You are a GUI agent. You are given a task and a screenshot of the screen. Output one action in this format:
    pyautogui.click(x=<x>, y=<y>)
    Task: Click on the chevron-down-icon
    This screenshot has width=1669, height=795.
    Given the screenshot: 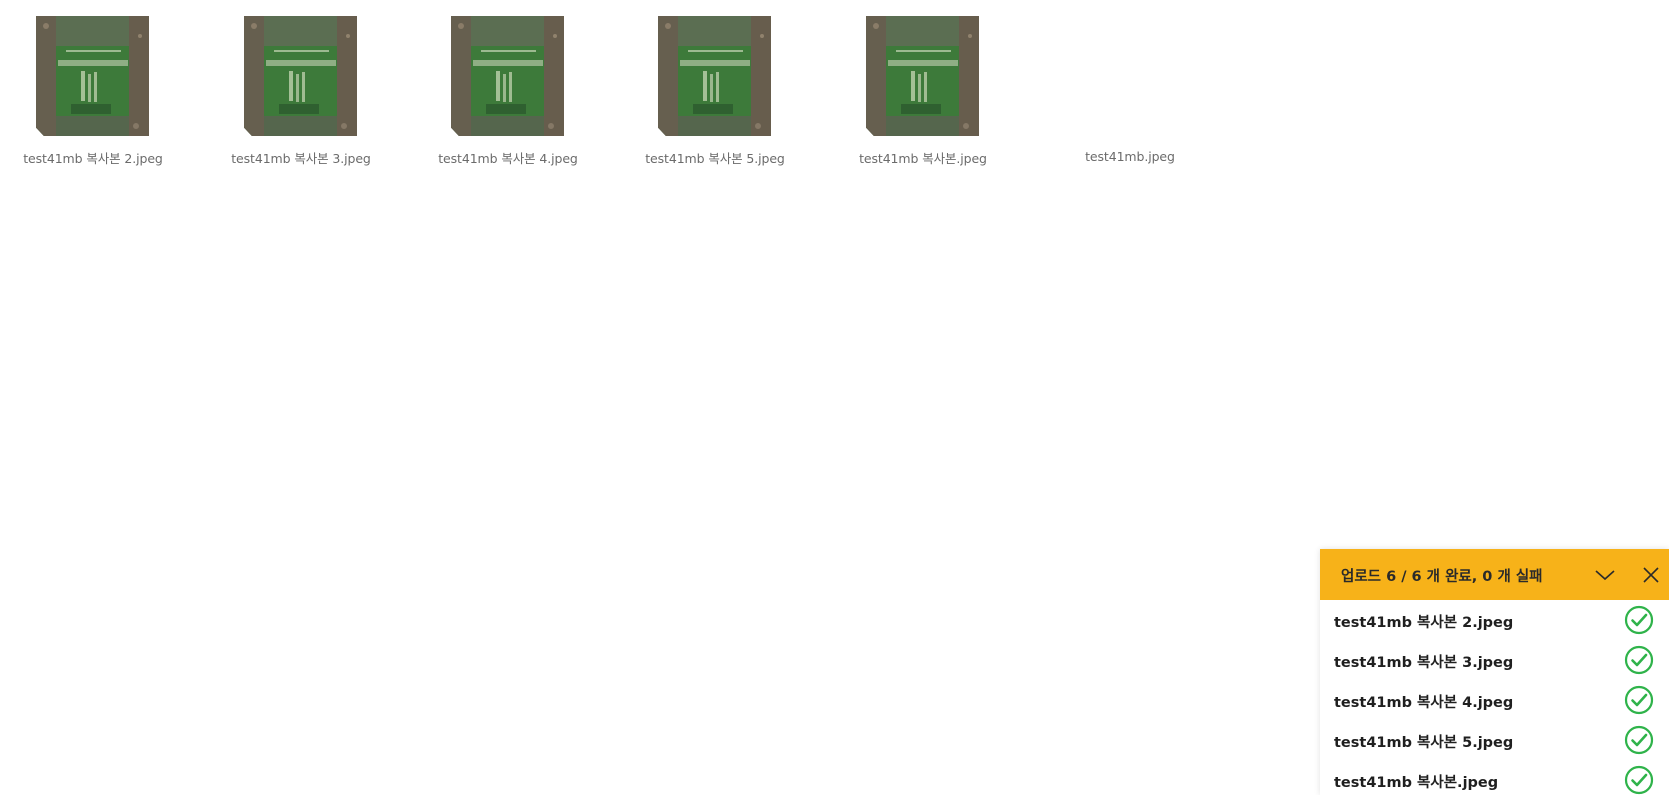 What is the action you would take?
    pyautogui.click(x=1605, y=575)
    